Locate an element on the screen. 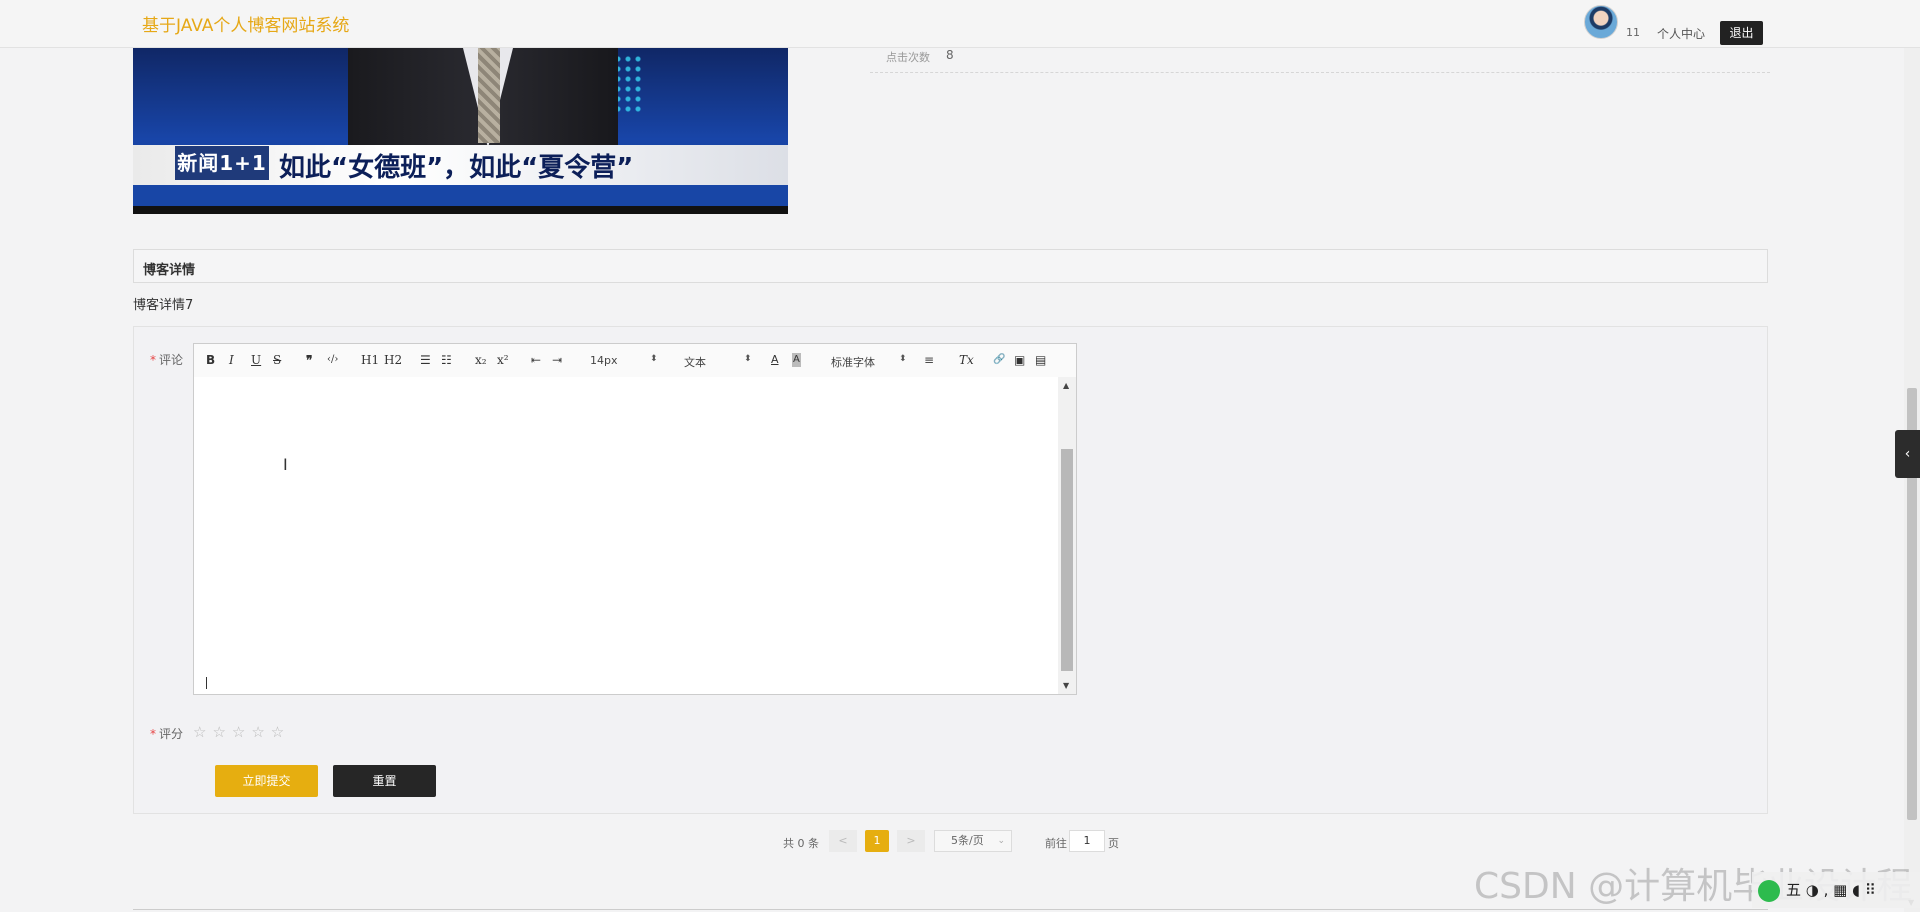 This screenshot has height=912, width=1920. link-icon: 🔗 is located at coordinates (999, 360).